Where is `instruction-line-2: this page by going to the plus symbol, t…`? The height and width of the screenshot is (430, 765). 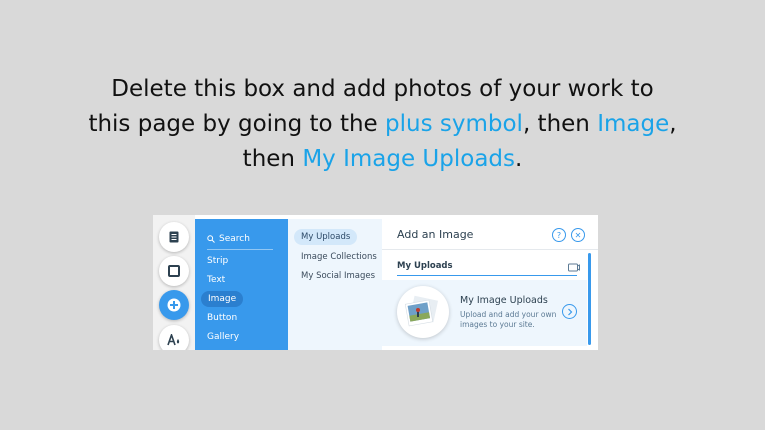
instruction-line-2: this page by going to the plus symbol, t… is located at coordinates (382, 124).